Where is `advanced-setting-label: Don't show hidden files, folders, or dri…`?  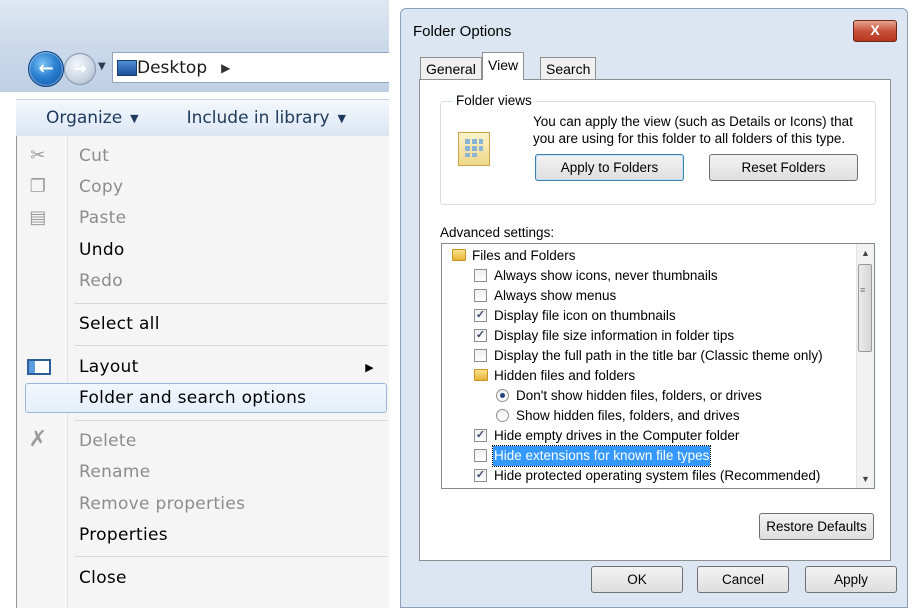 advanced-setting-label: Don't show hidden files, folders, or dri… is located at coordinates (639, 395).